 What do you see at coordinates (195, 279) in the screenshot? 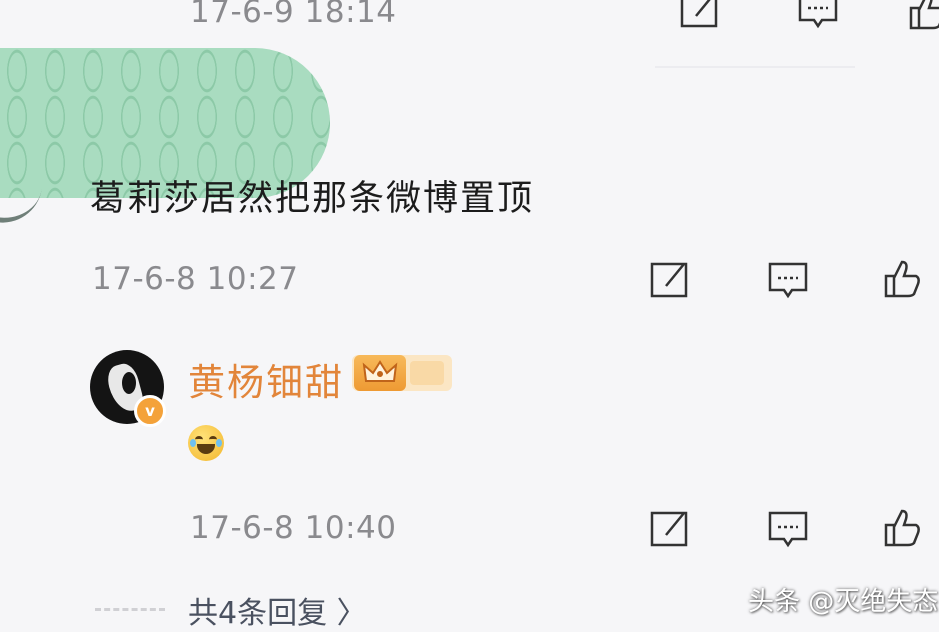
I see `timestamp-comment: 17-6-8 10:27` at bounding box center [195, 279].